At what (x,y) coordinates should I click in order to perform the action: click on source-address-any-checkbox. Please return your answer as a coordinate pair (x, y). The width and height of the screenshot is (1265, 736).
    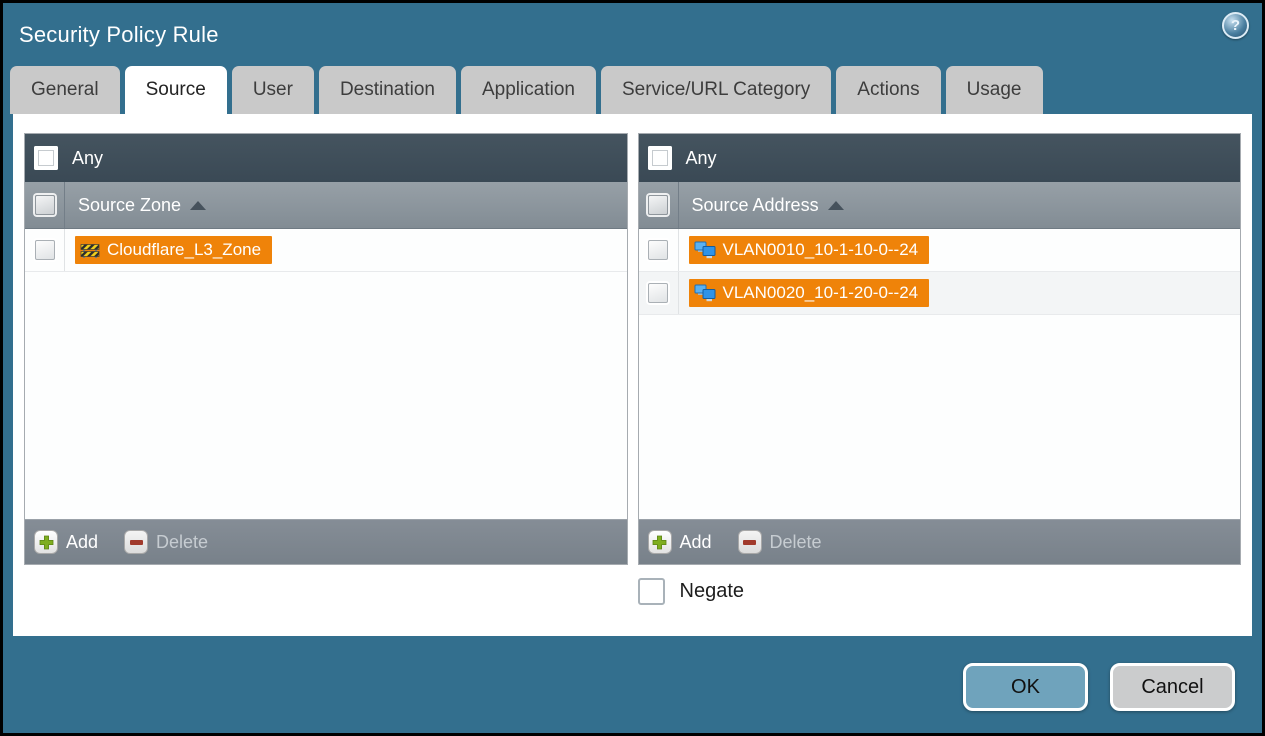
    Looking at the image, I should click on (659, 158).